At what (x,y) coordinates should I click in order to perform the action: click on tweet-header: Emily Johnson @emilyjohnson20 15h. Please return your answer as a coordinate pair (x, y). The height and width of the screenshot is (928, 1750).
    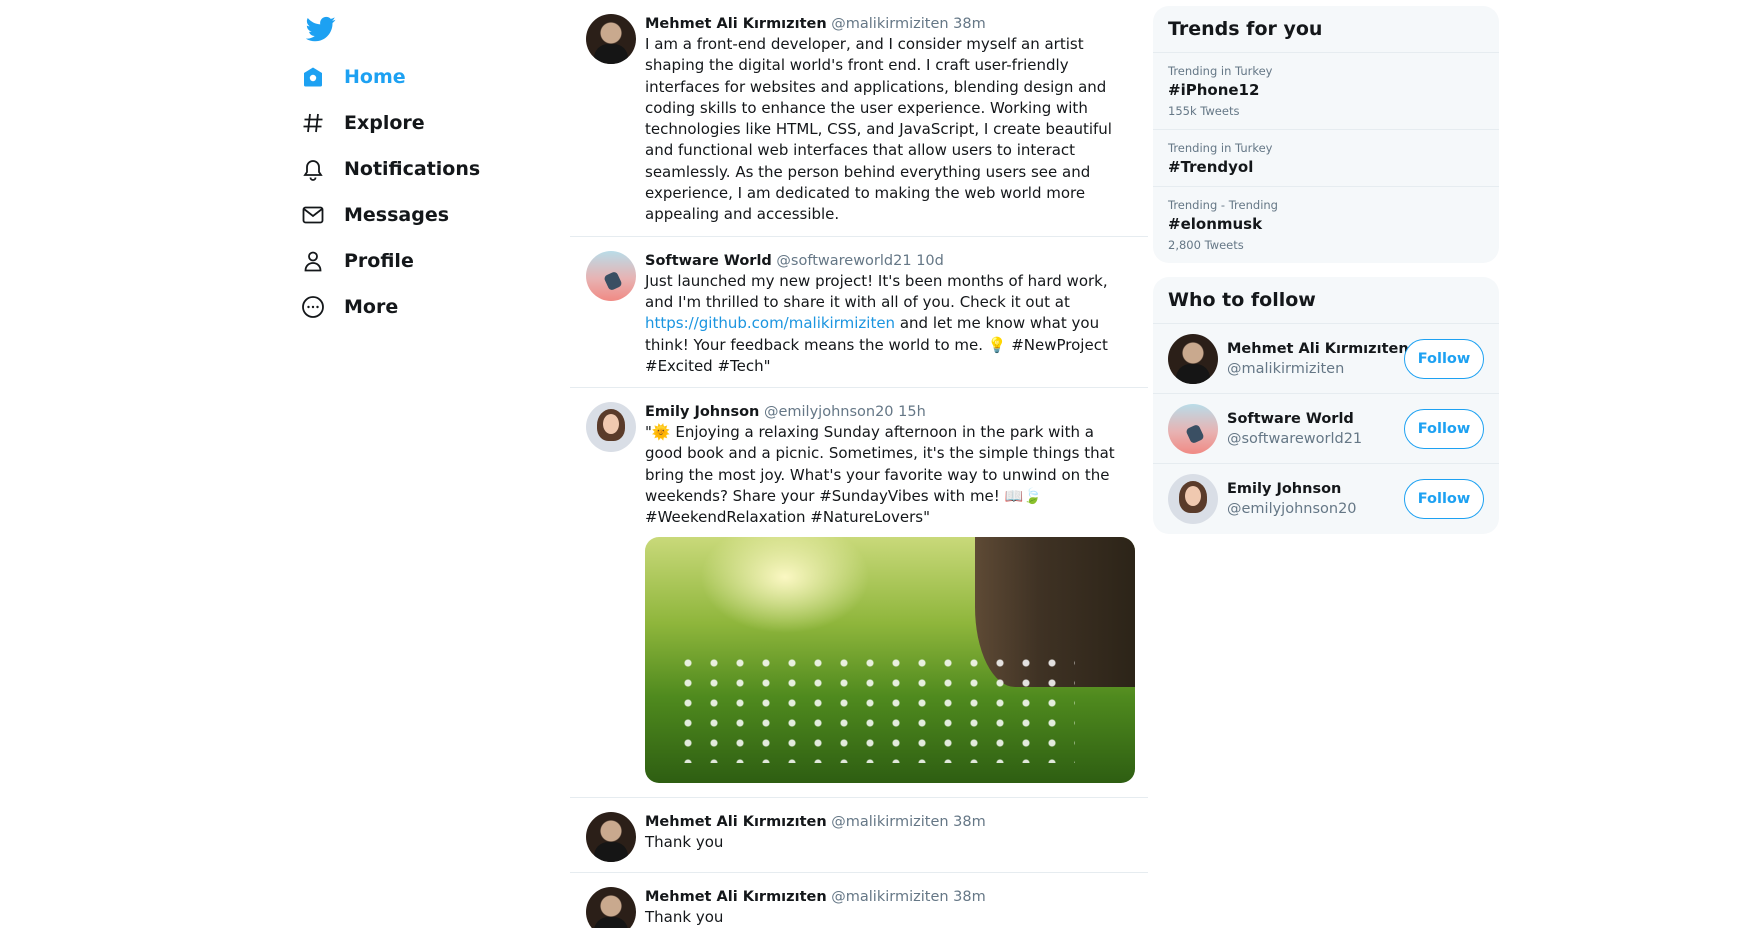
    Looking at the image, I should click on (889, 412).